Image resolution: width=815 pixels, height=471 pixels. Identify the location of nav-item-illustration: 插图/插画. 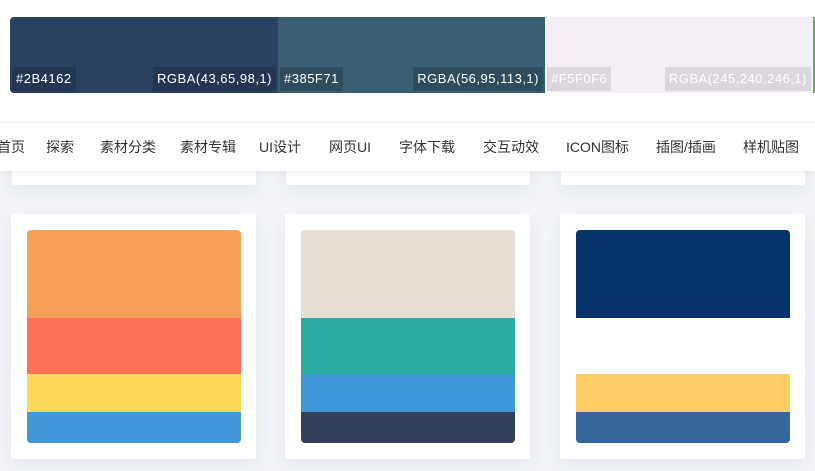
(686, 147).